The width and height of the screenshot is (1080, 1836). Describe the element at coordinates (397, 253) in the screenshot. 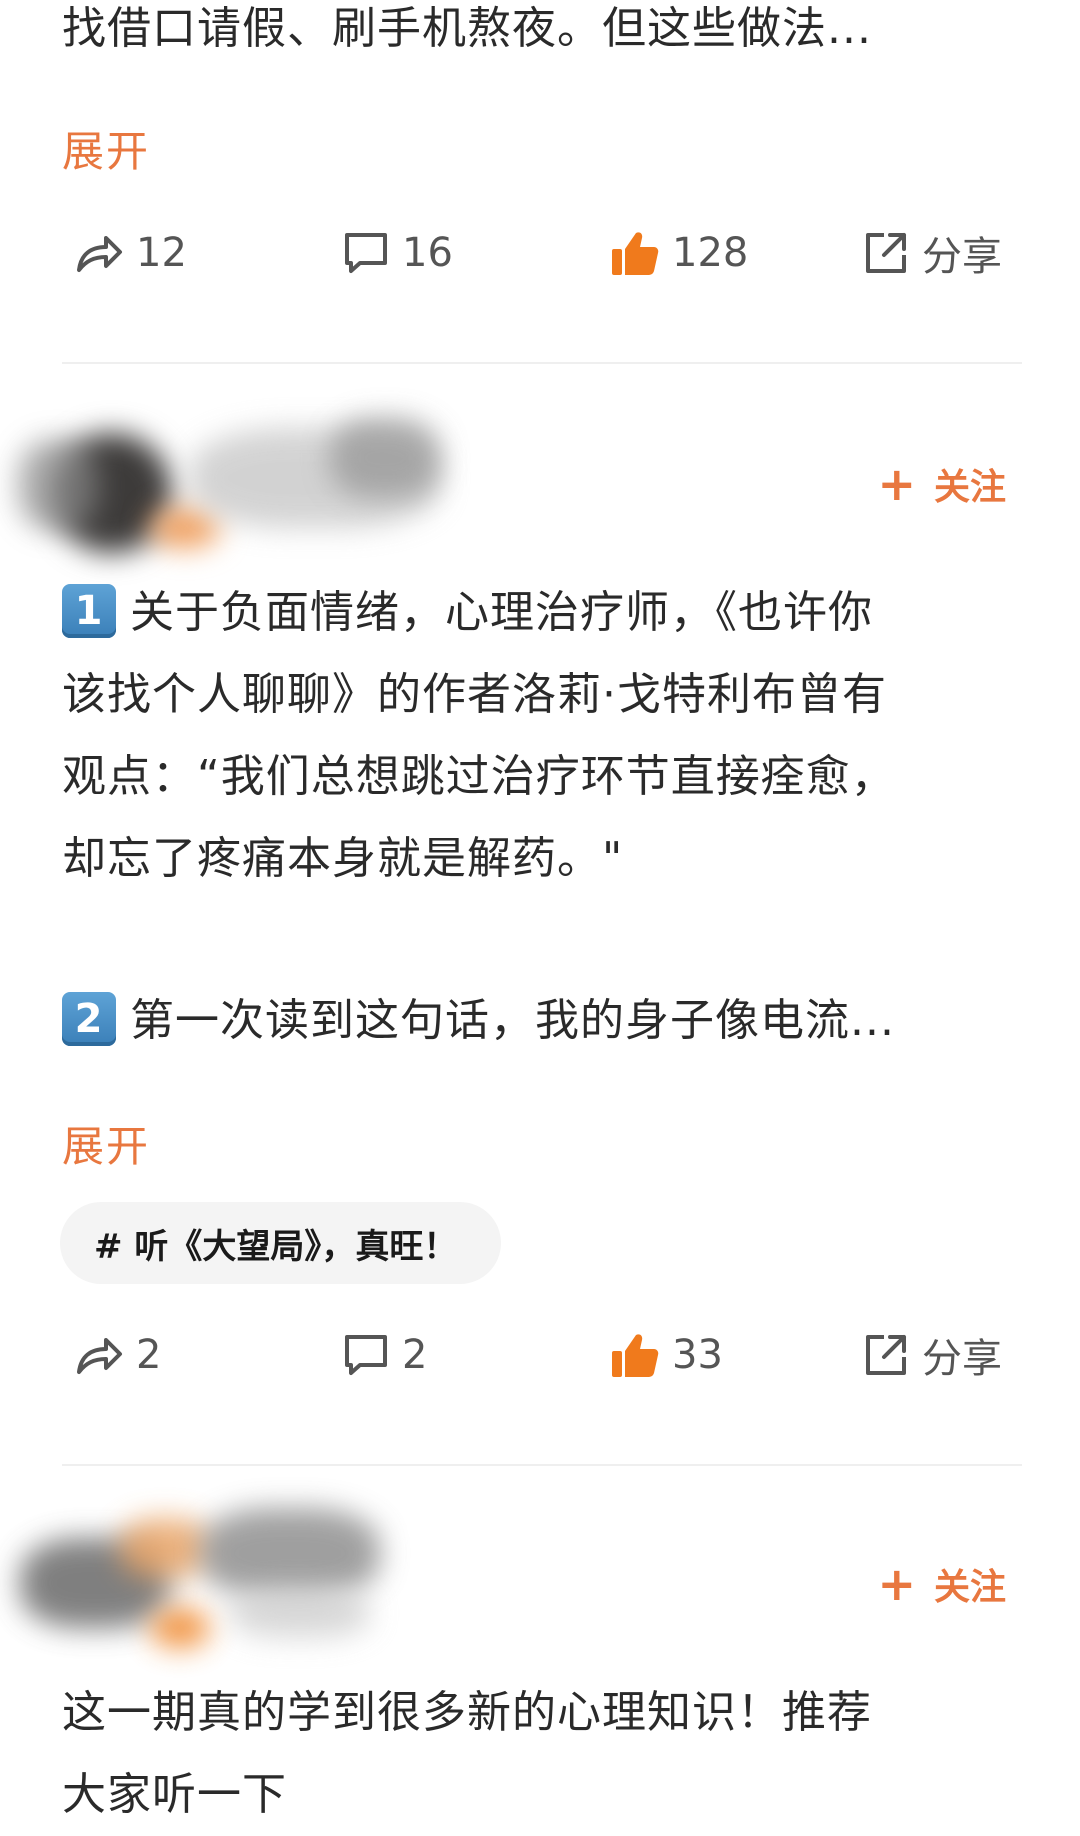

I see `post-1-comment-button: 16` at that location.